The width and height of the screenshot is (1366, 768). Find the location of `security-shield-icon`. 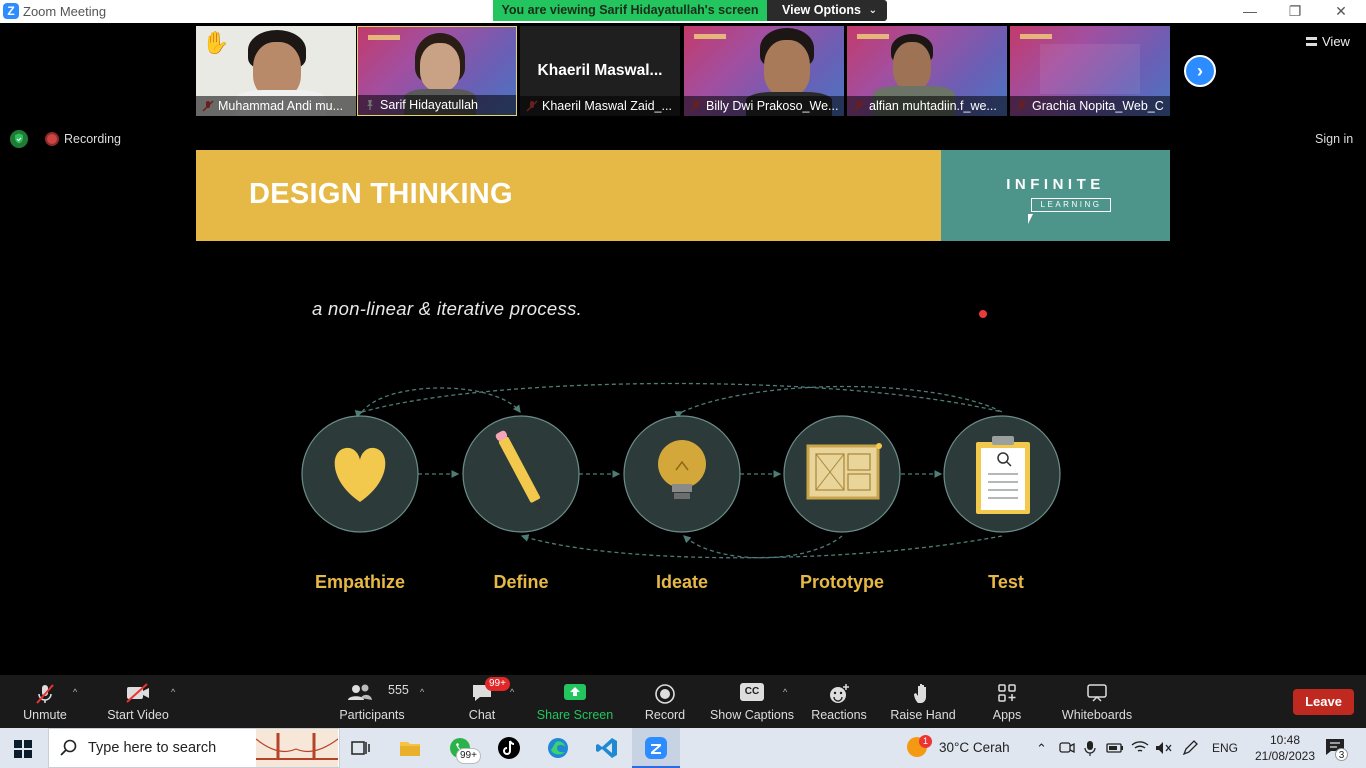

security-shield-icon is located at coordinates (19, 139).